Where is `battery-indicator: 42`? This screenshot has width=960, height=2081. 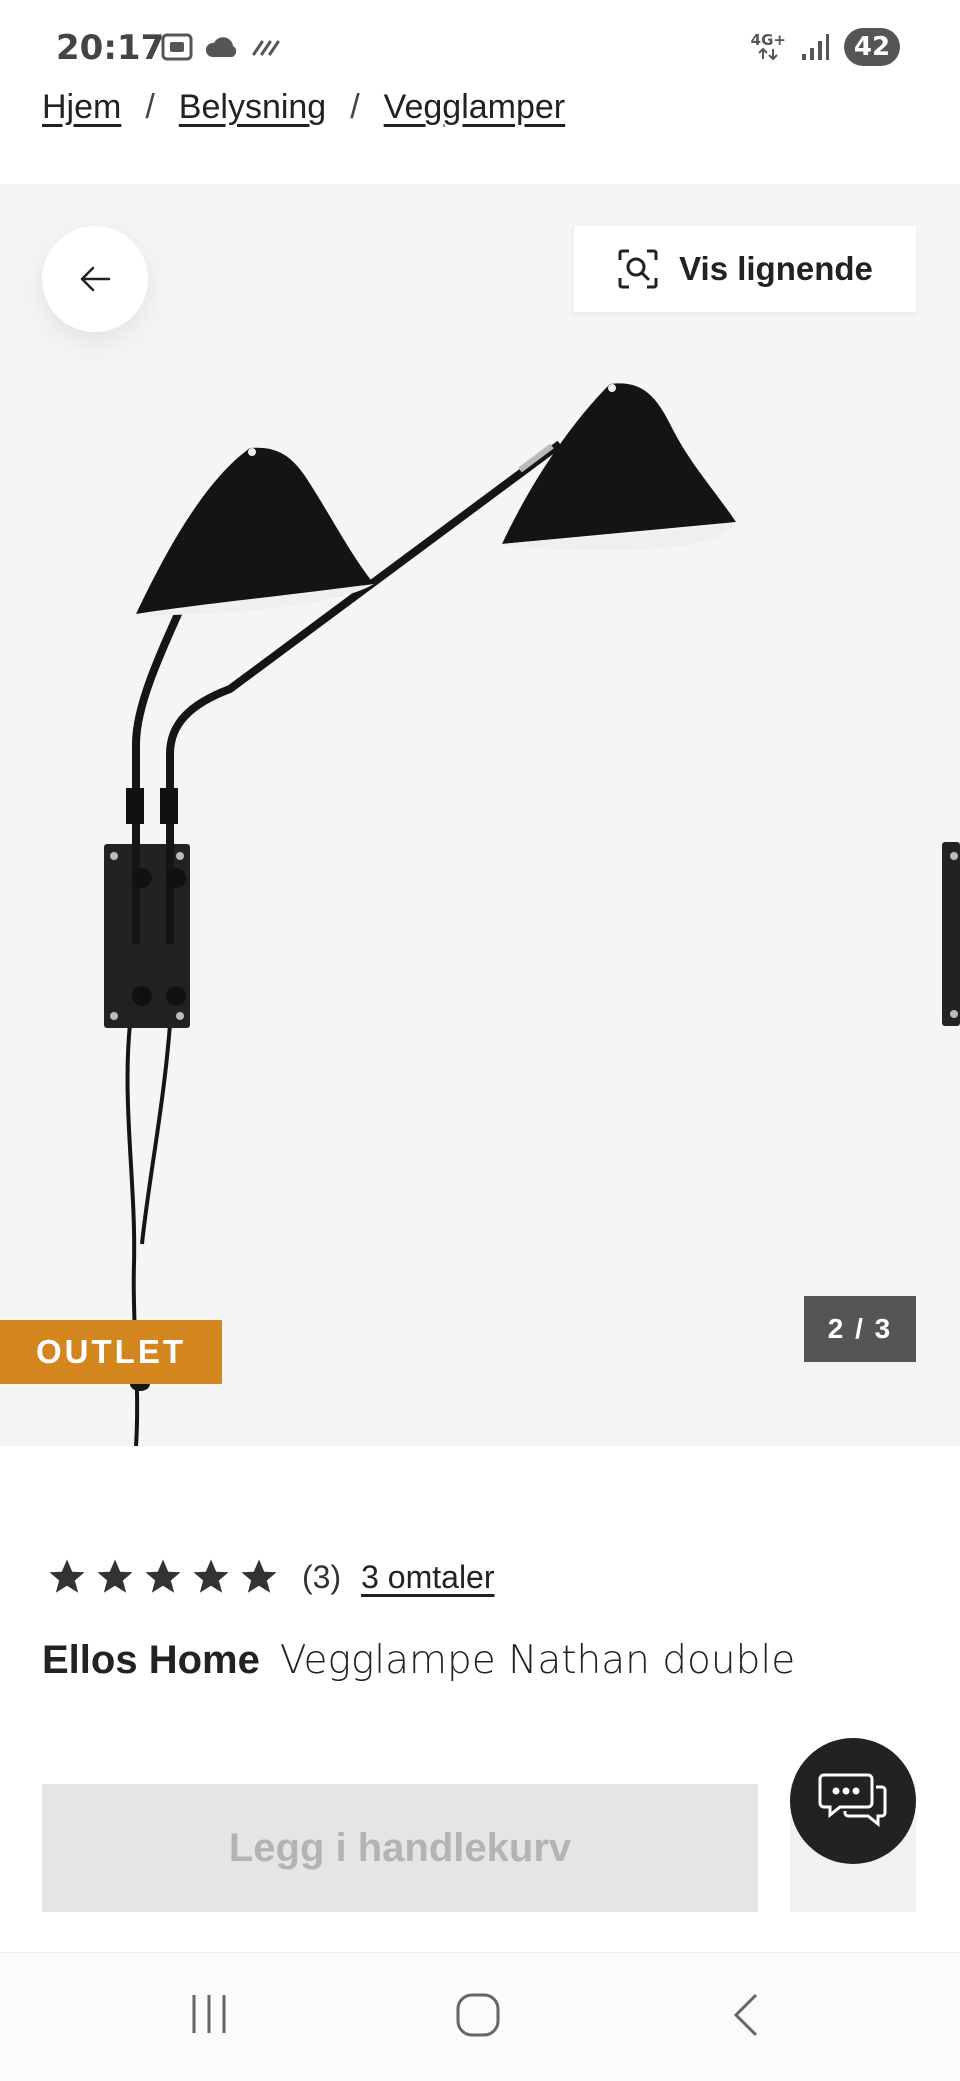 battery-indicator: 42 is located at coordinates (872, 47).